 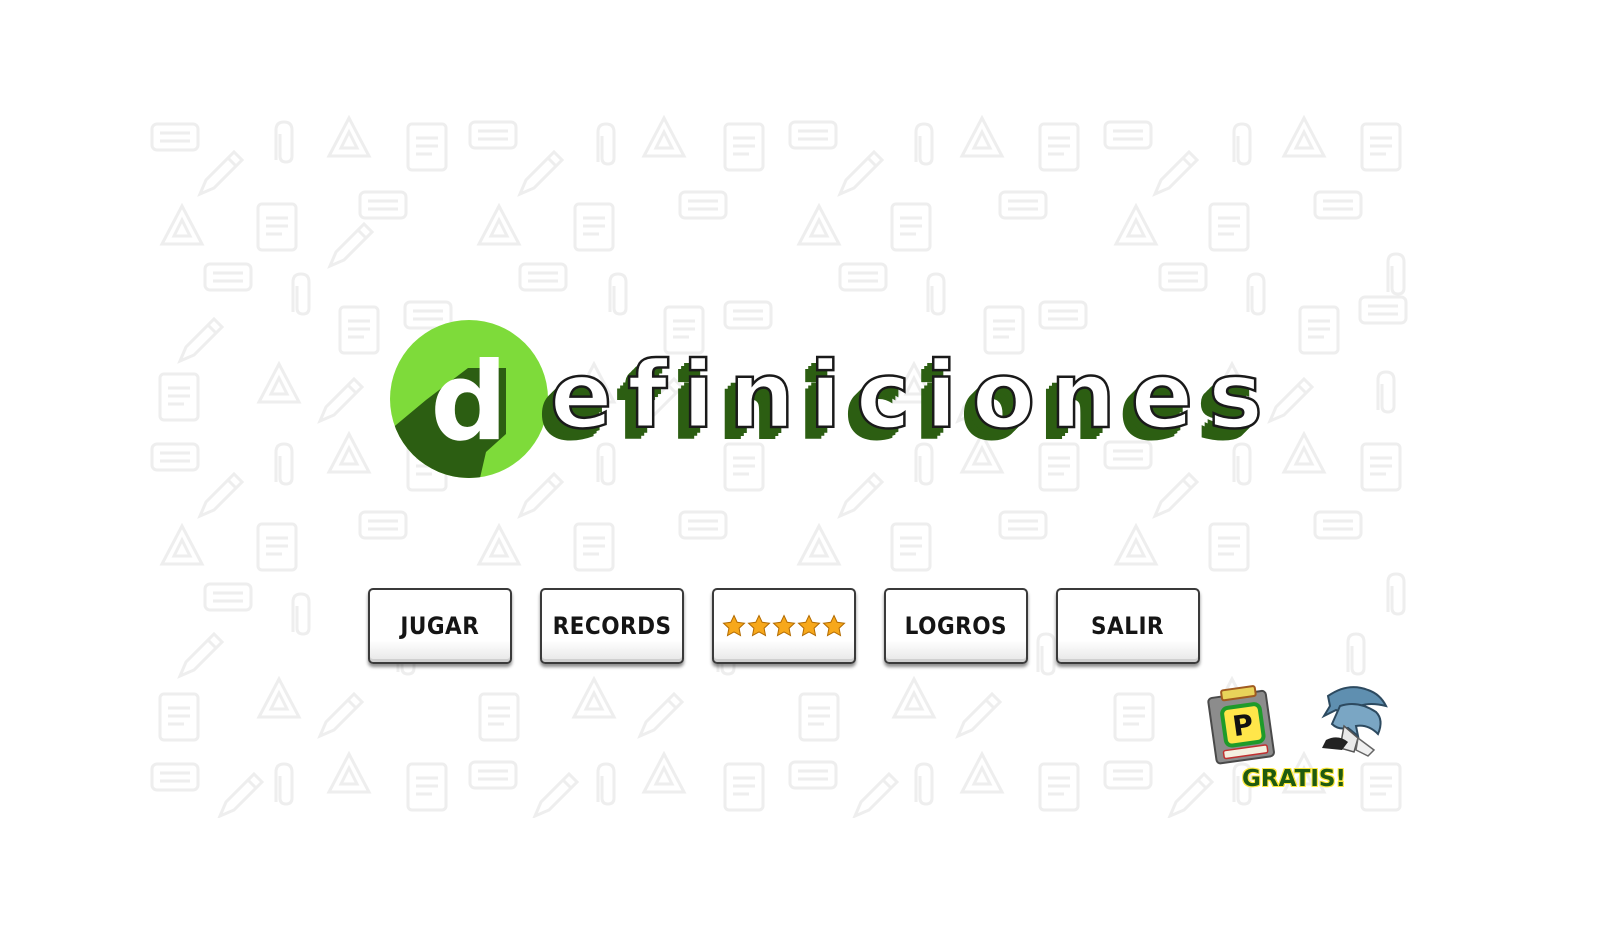 I want to click on logo-letter-d: d, so click(x=469, y=402).